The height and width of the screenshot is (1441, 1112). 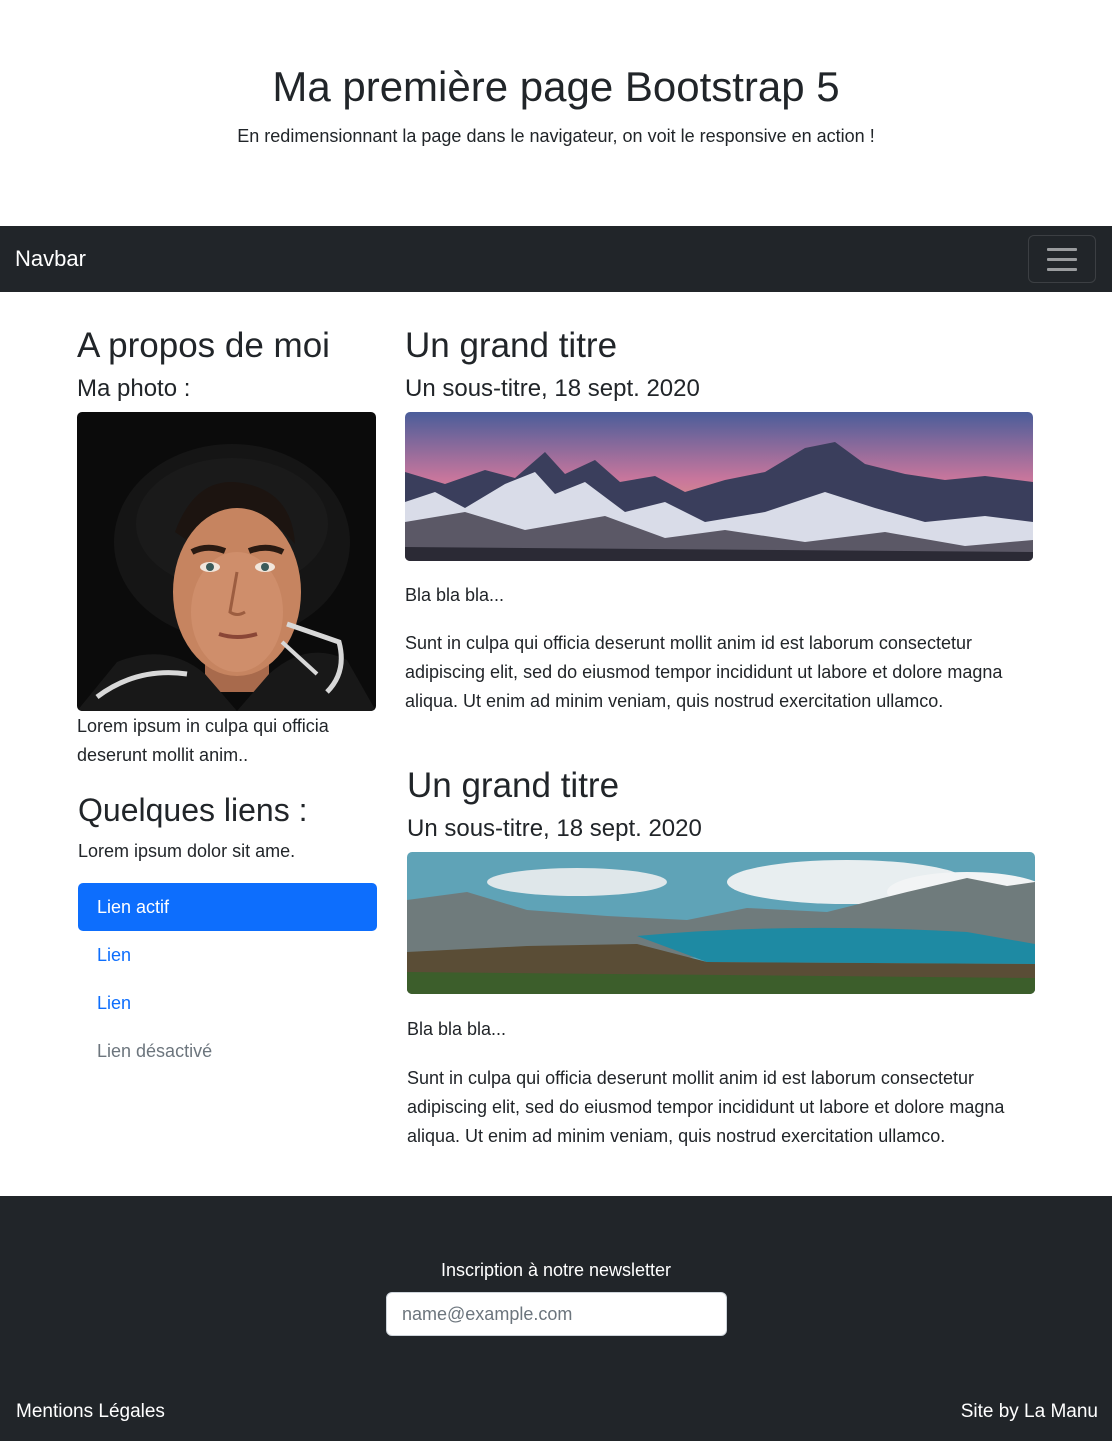 I want to click on navbar-toggler-button, so click(x=1062, y=259).